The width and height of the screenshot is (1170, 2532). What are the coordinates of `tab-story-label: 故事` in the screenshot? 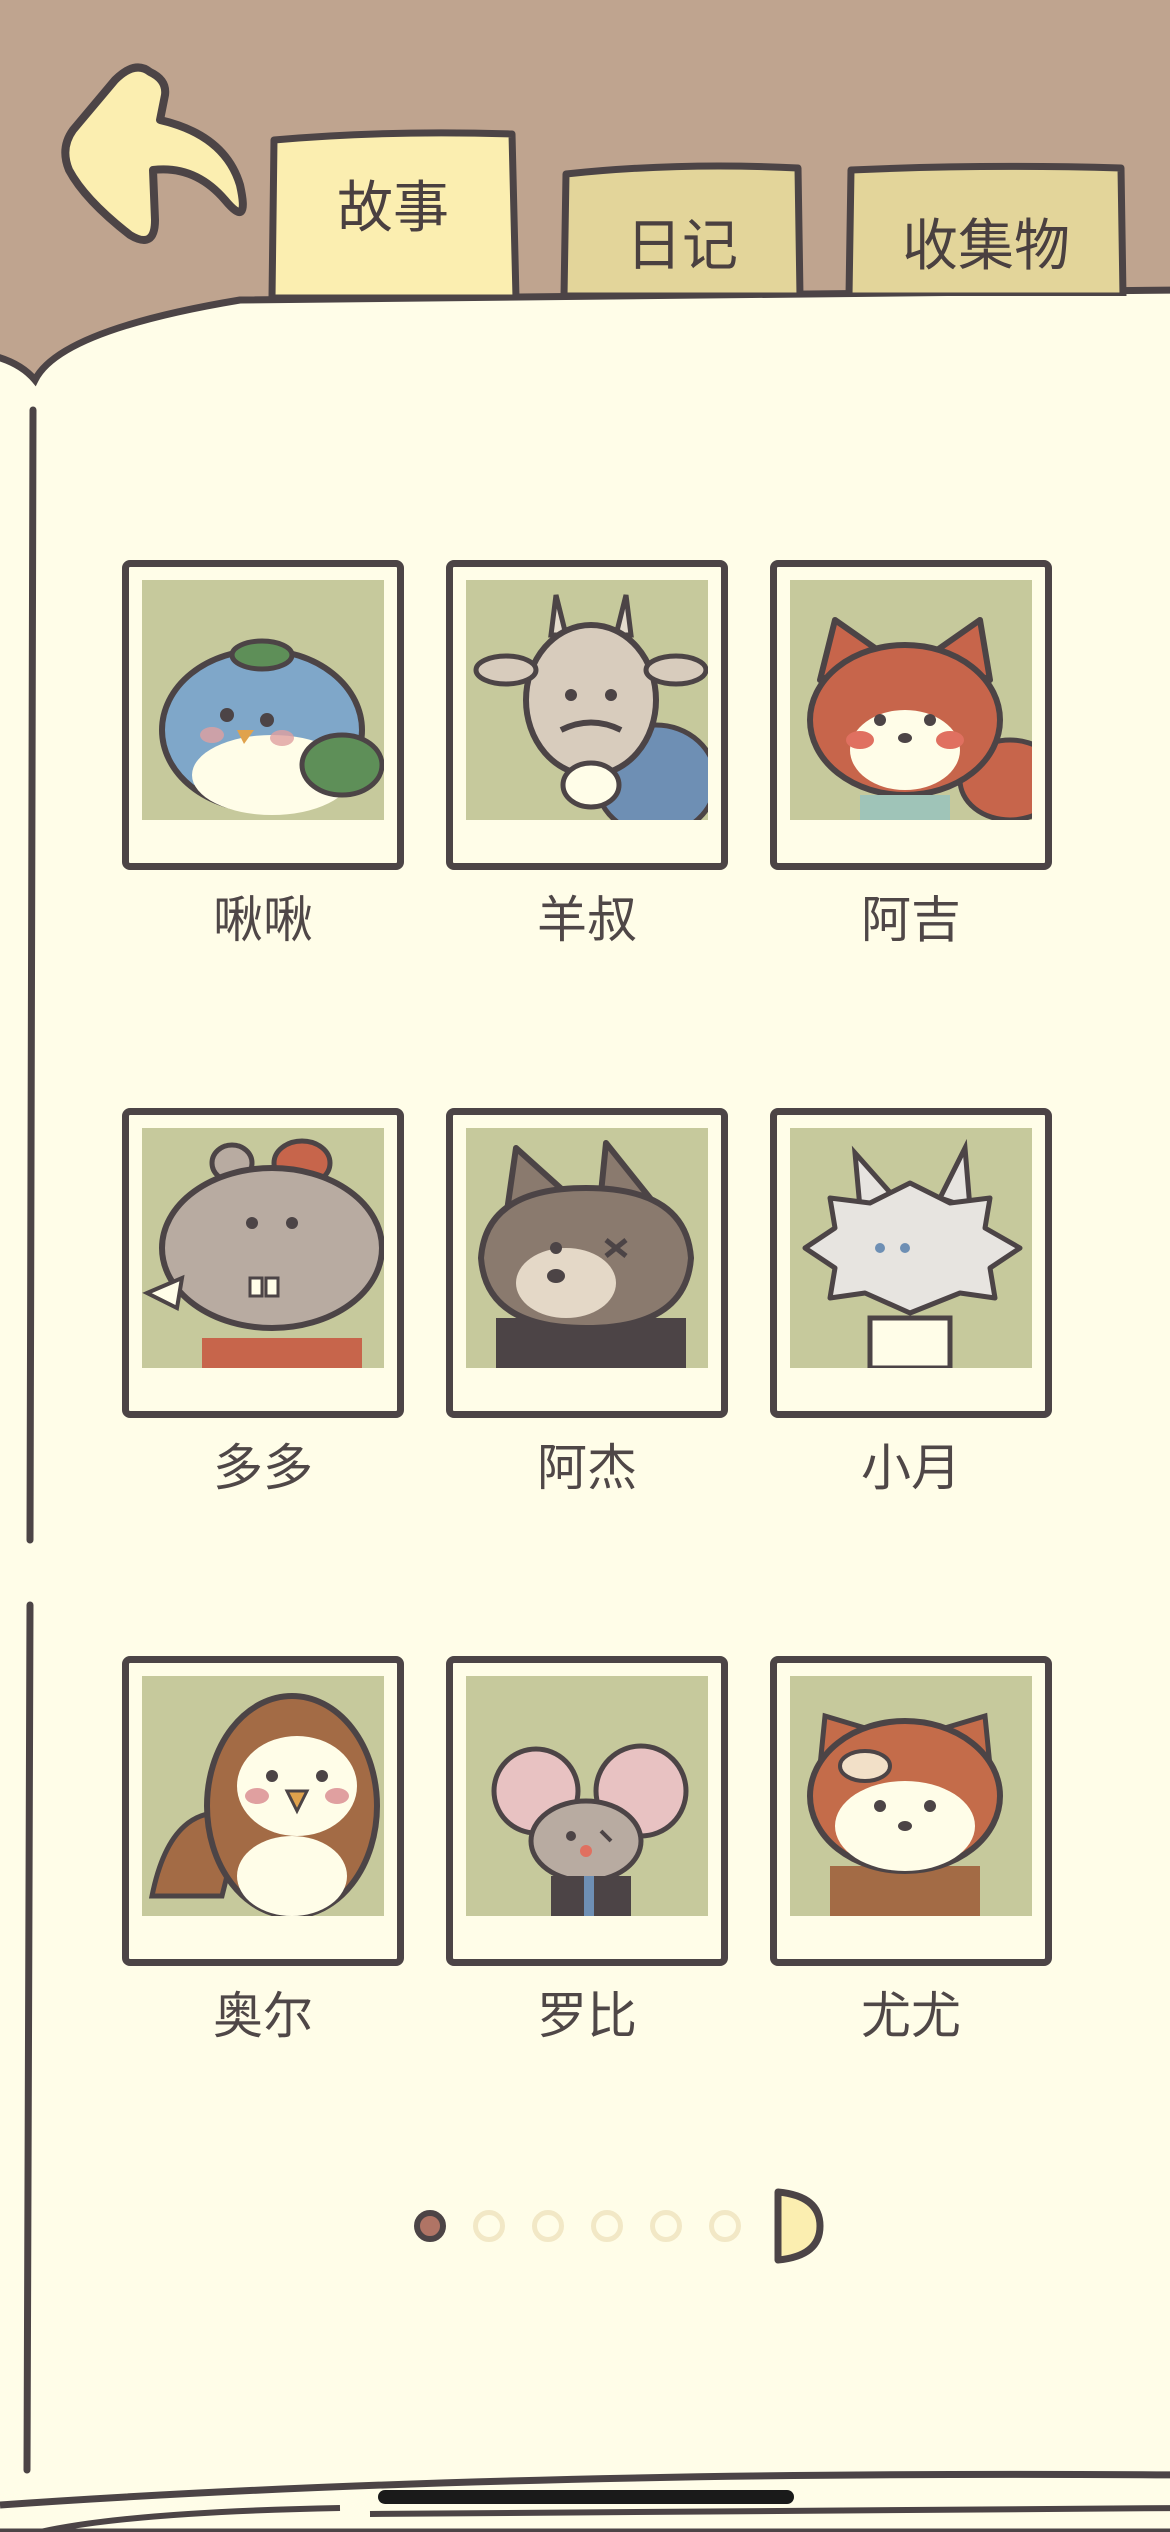 It's located at (393, 208).